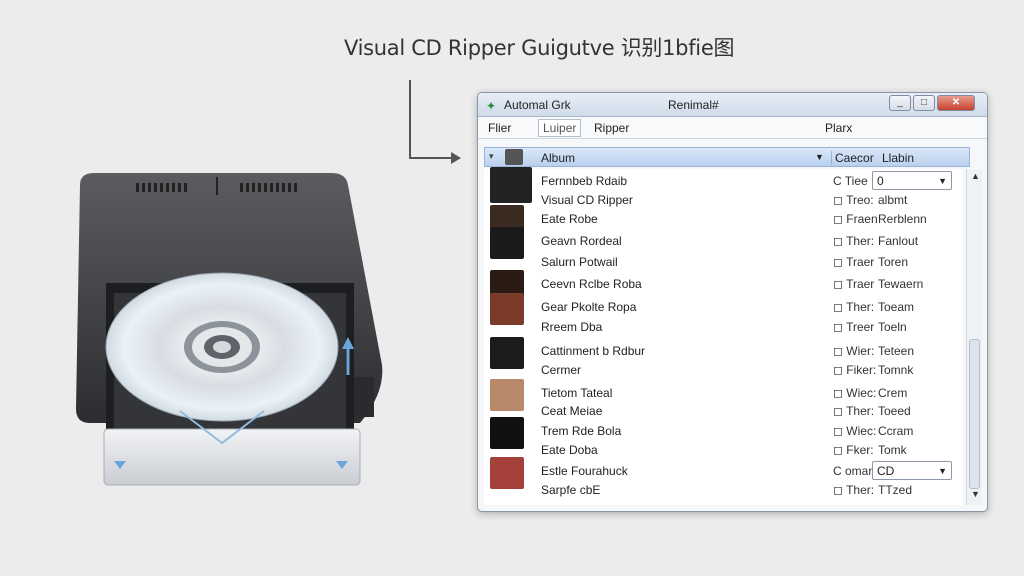 The image size is (1024, 576). What do you see at coordinates (589, 307) in the screenshot?
I see `track-name: Gear Pkolte Ropa` at bounding box center [589, 307].